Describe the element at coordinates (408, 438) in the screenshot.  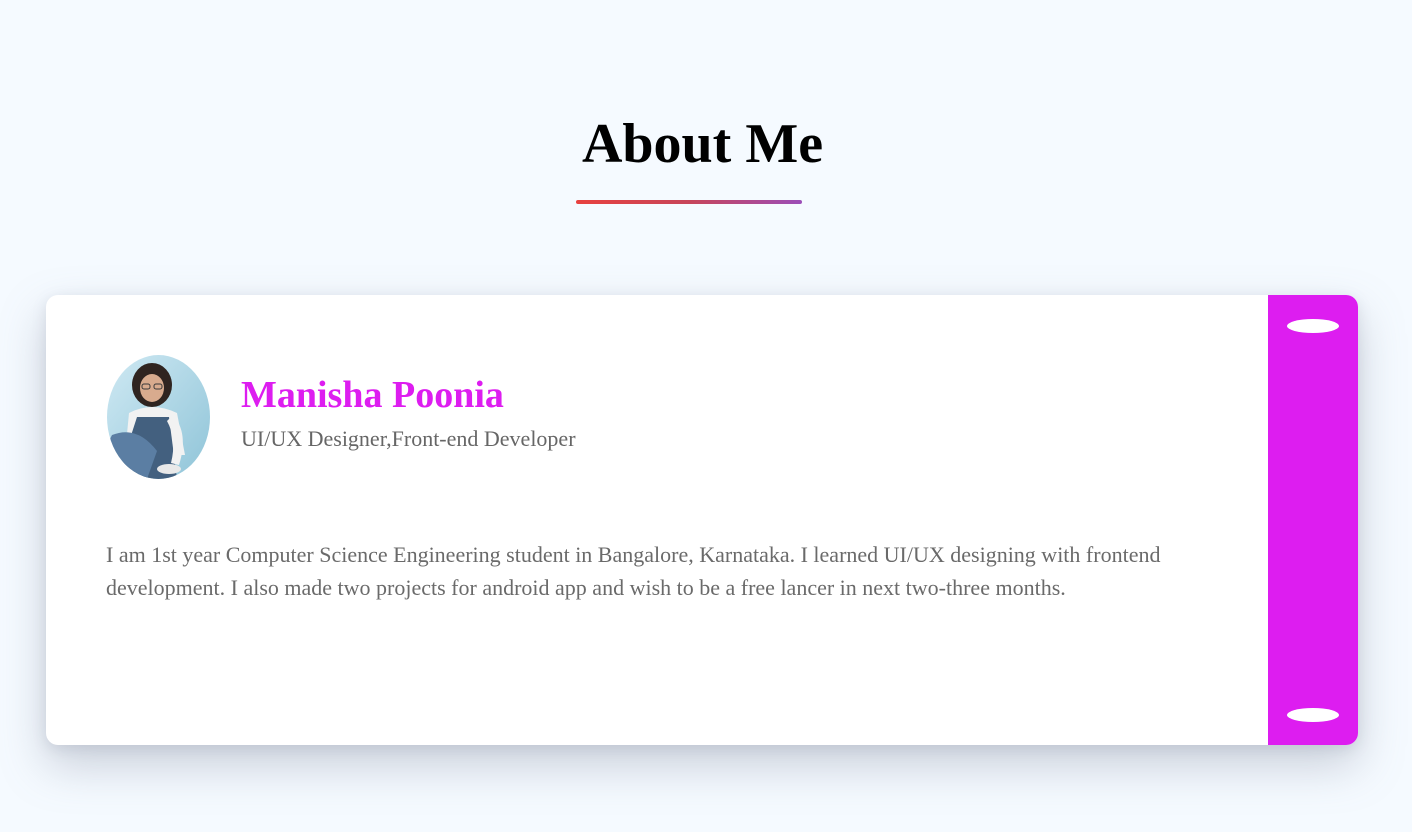
I see `profile-role: UI/UX Designer,Front-end Developer` at that location.